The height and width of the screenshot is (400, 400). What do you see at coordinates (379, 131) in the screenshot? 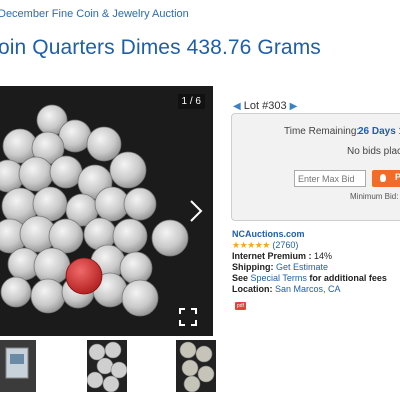
I see `time-remaining-value: 26 Days 1` at bounding box center [379, 131].